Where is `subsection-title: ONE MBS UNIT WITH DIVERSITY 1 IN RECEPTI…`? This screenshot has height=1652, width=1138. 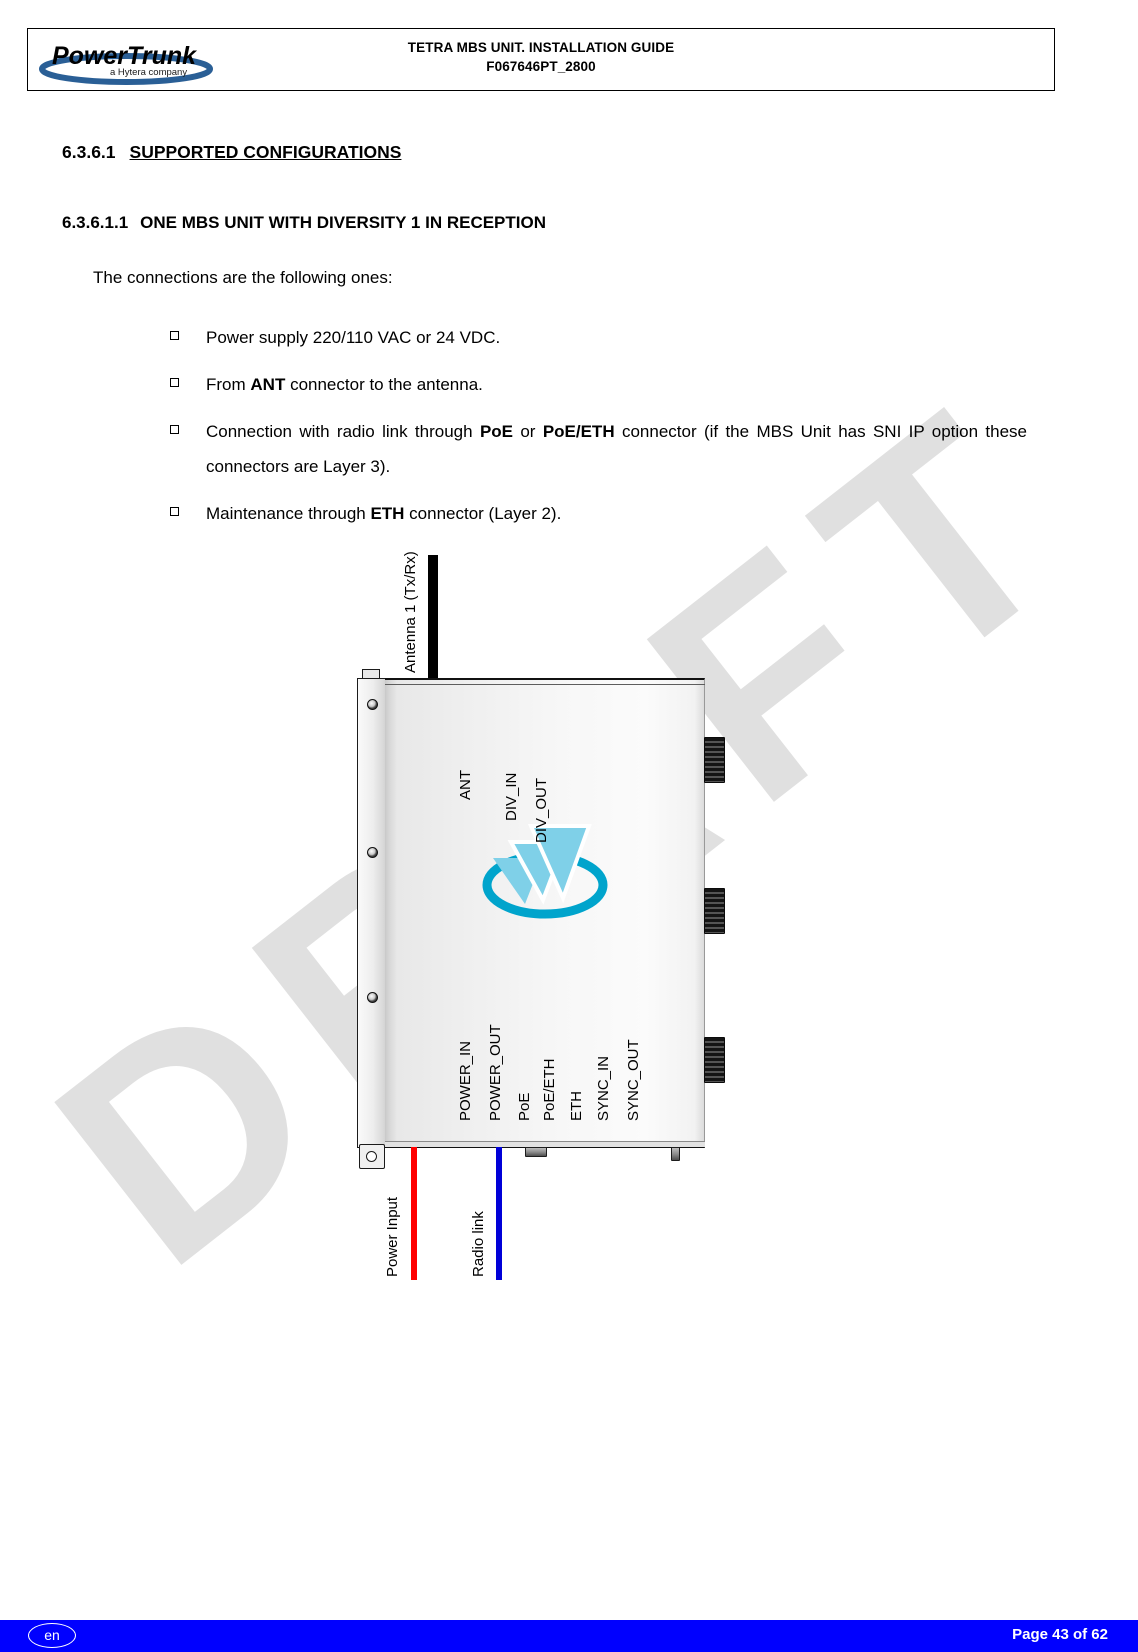
subsection-title: ONE MBS UNIT WITH DIVERSITY 1 IN RECEPTI… is located at coordinates (343, 222).